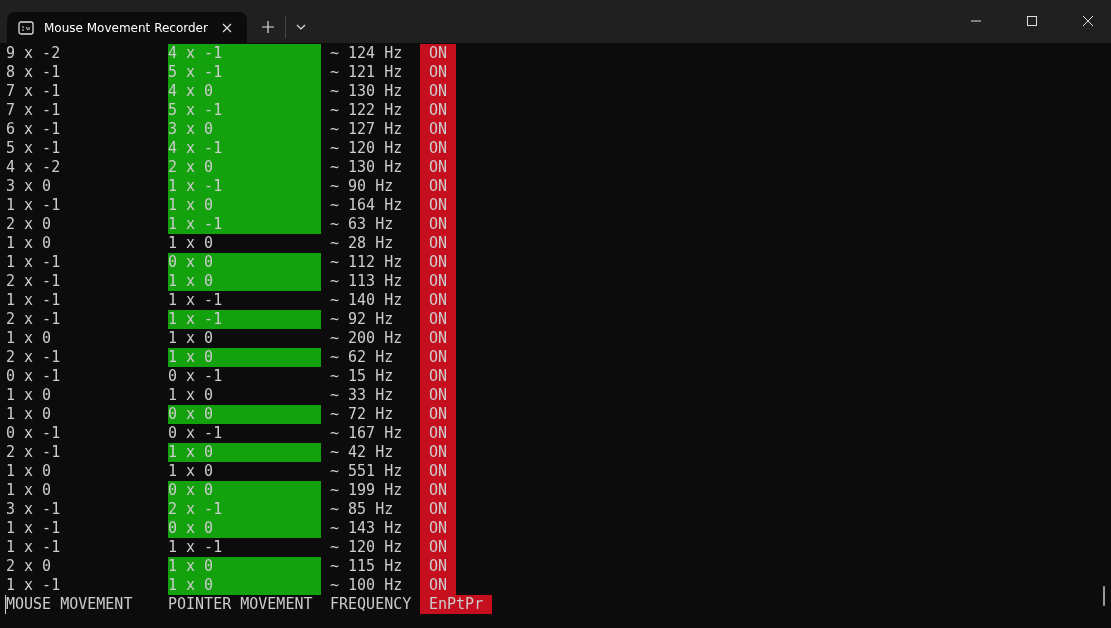 This screenshot has width=1111, height=628. I want to click on mouse-movement-value: 8 x -1, so click(34, 72).